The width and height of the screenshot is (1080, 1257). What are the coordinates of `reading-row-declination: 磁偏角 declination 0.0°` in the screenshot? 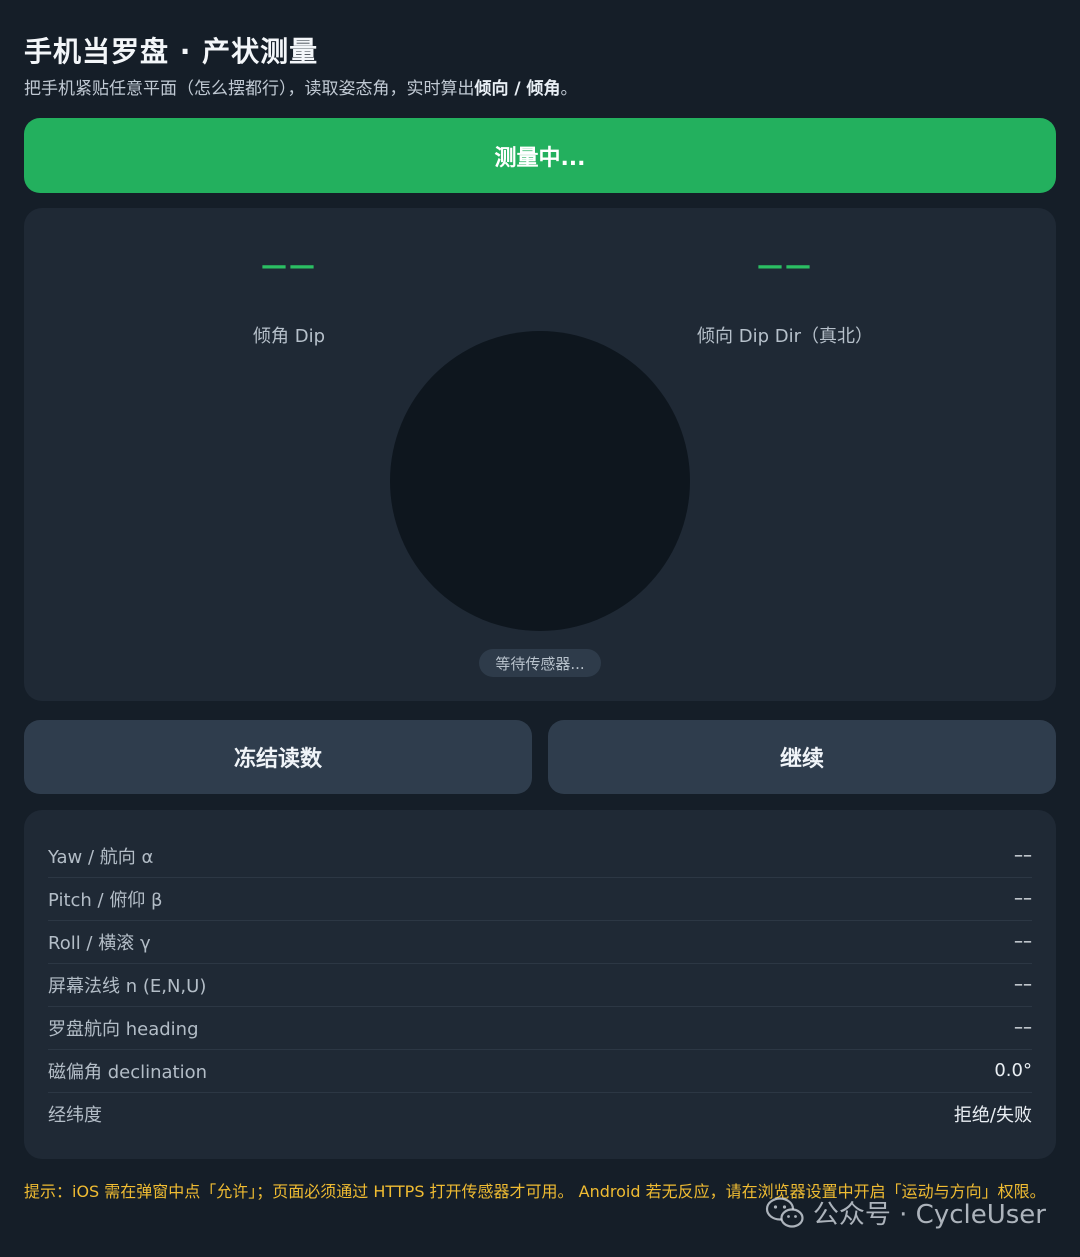 It's located at (540, 1071).